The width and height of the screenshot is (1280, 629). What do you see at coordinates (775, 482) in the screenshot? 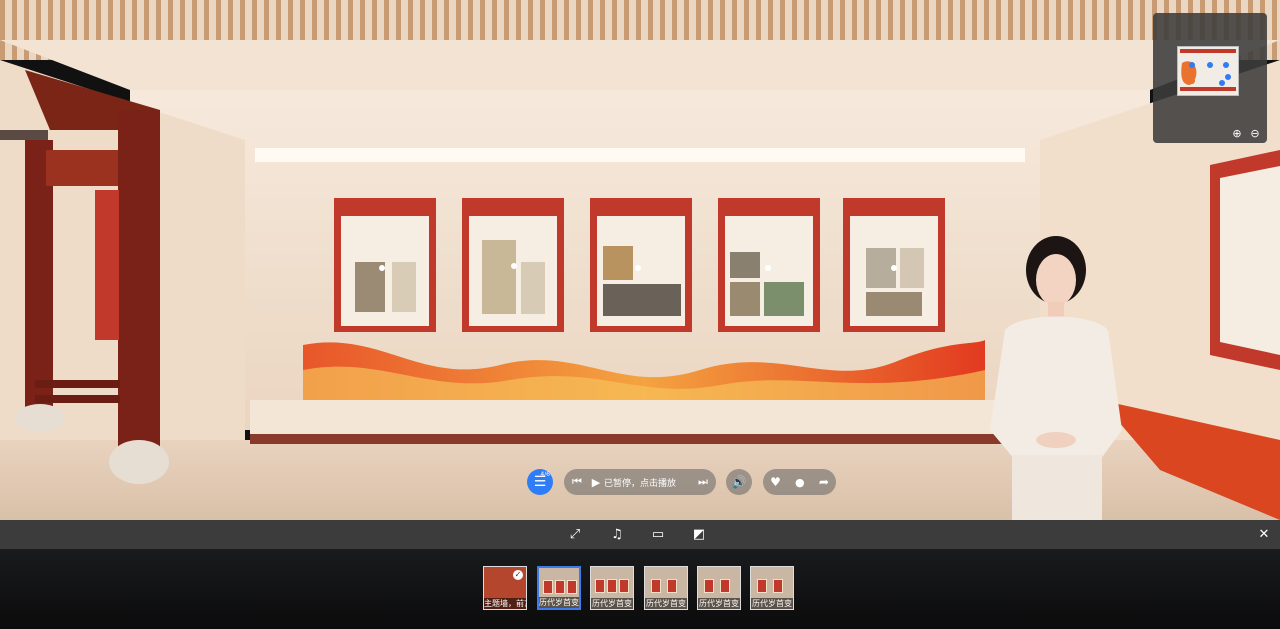
I see `heart-icon: ♥` at bounding box center [775, 482].